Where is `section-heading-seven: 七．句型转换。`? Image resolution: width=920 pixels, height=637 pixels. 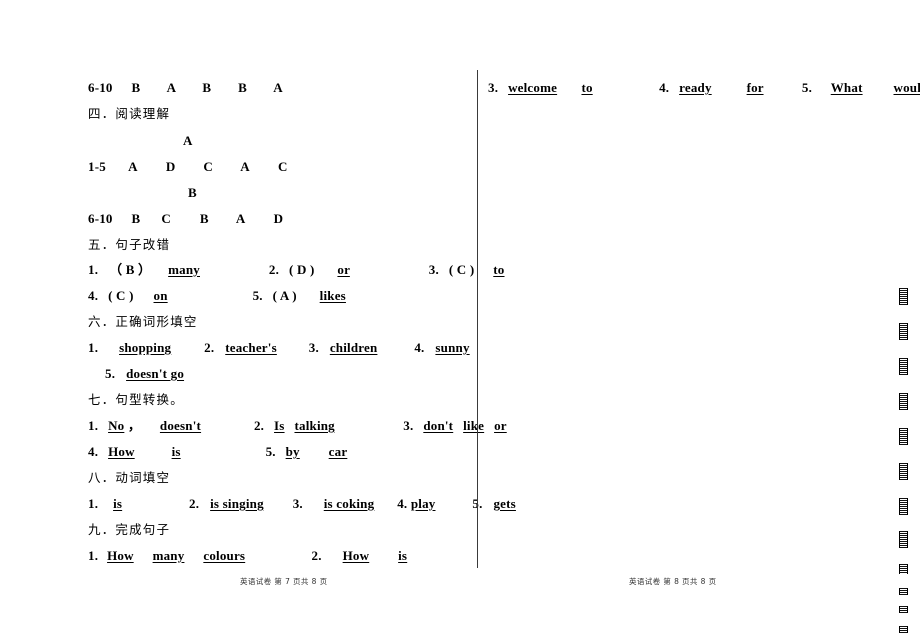 section-heading-seven: 七．句型转换。 is located at coordinates (136, 399).